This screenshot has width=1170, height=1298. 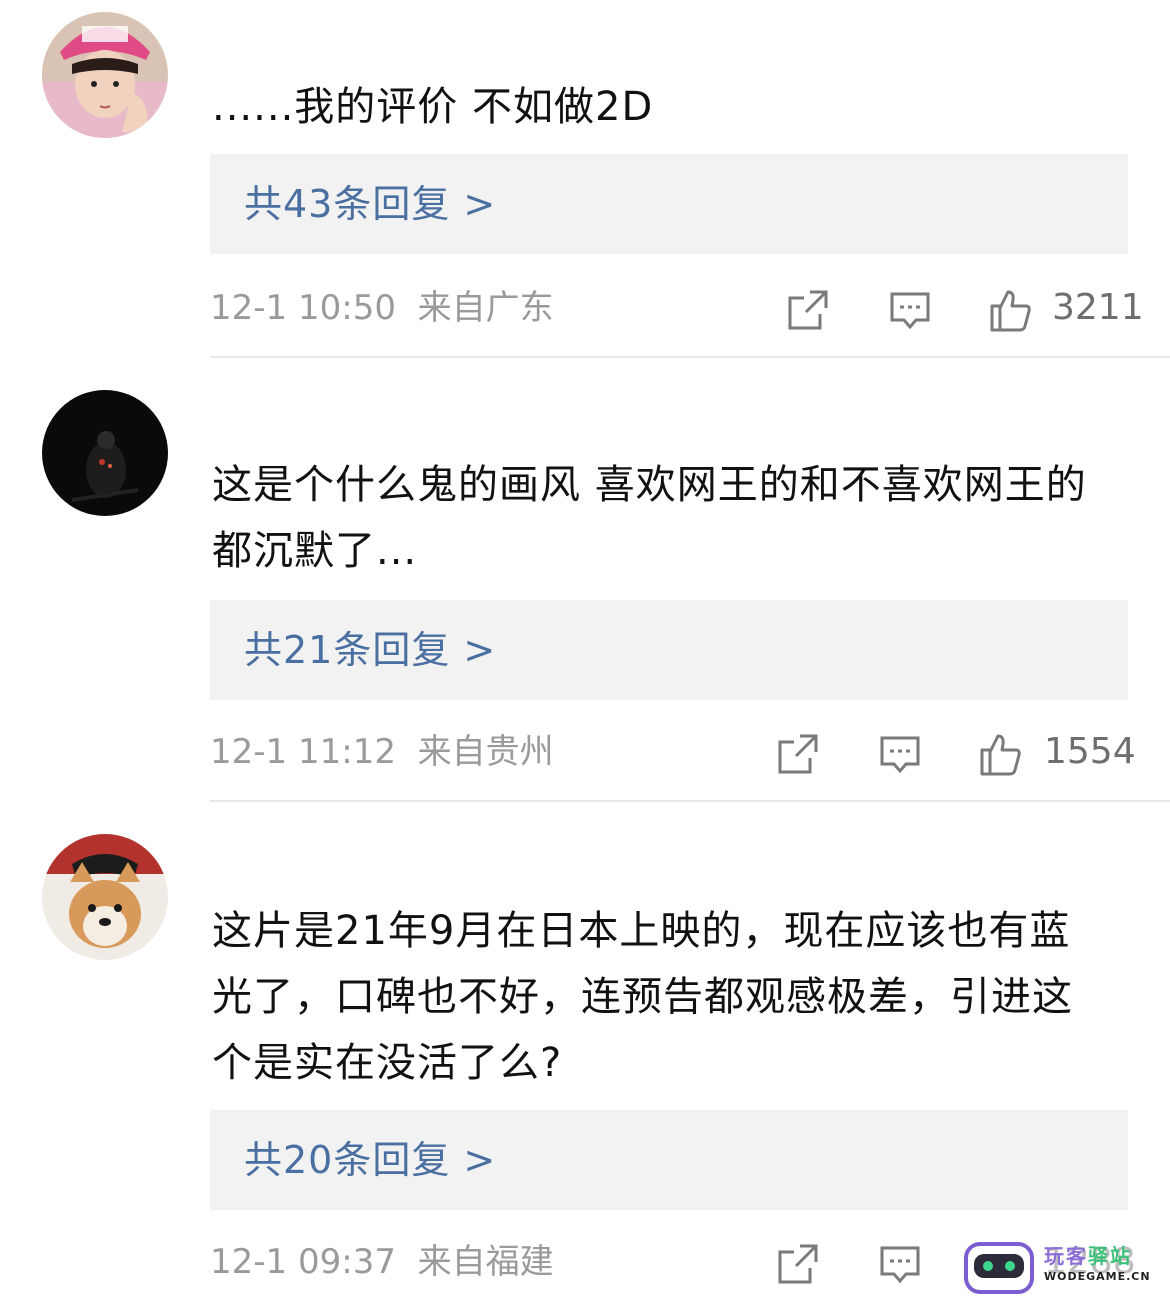 What do you see at coordinates (382, 308) in the screenshot?
I see `comment-timestamp: 12-1 10:50 来自广东` at bounding box center [382, 308].